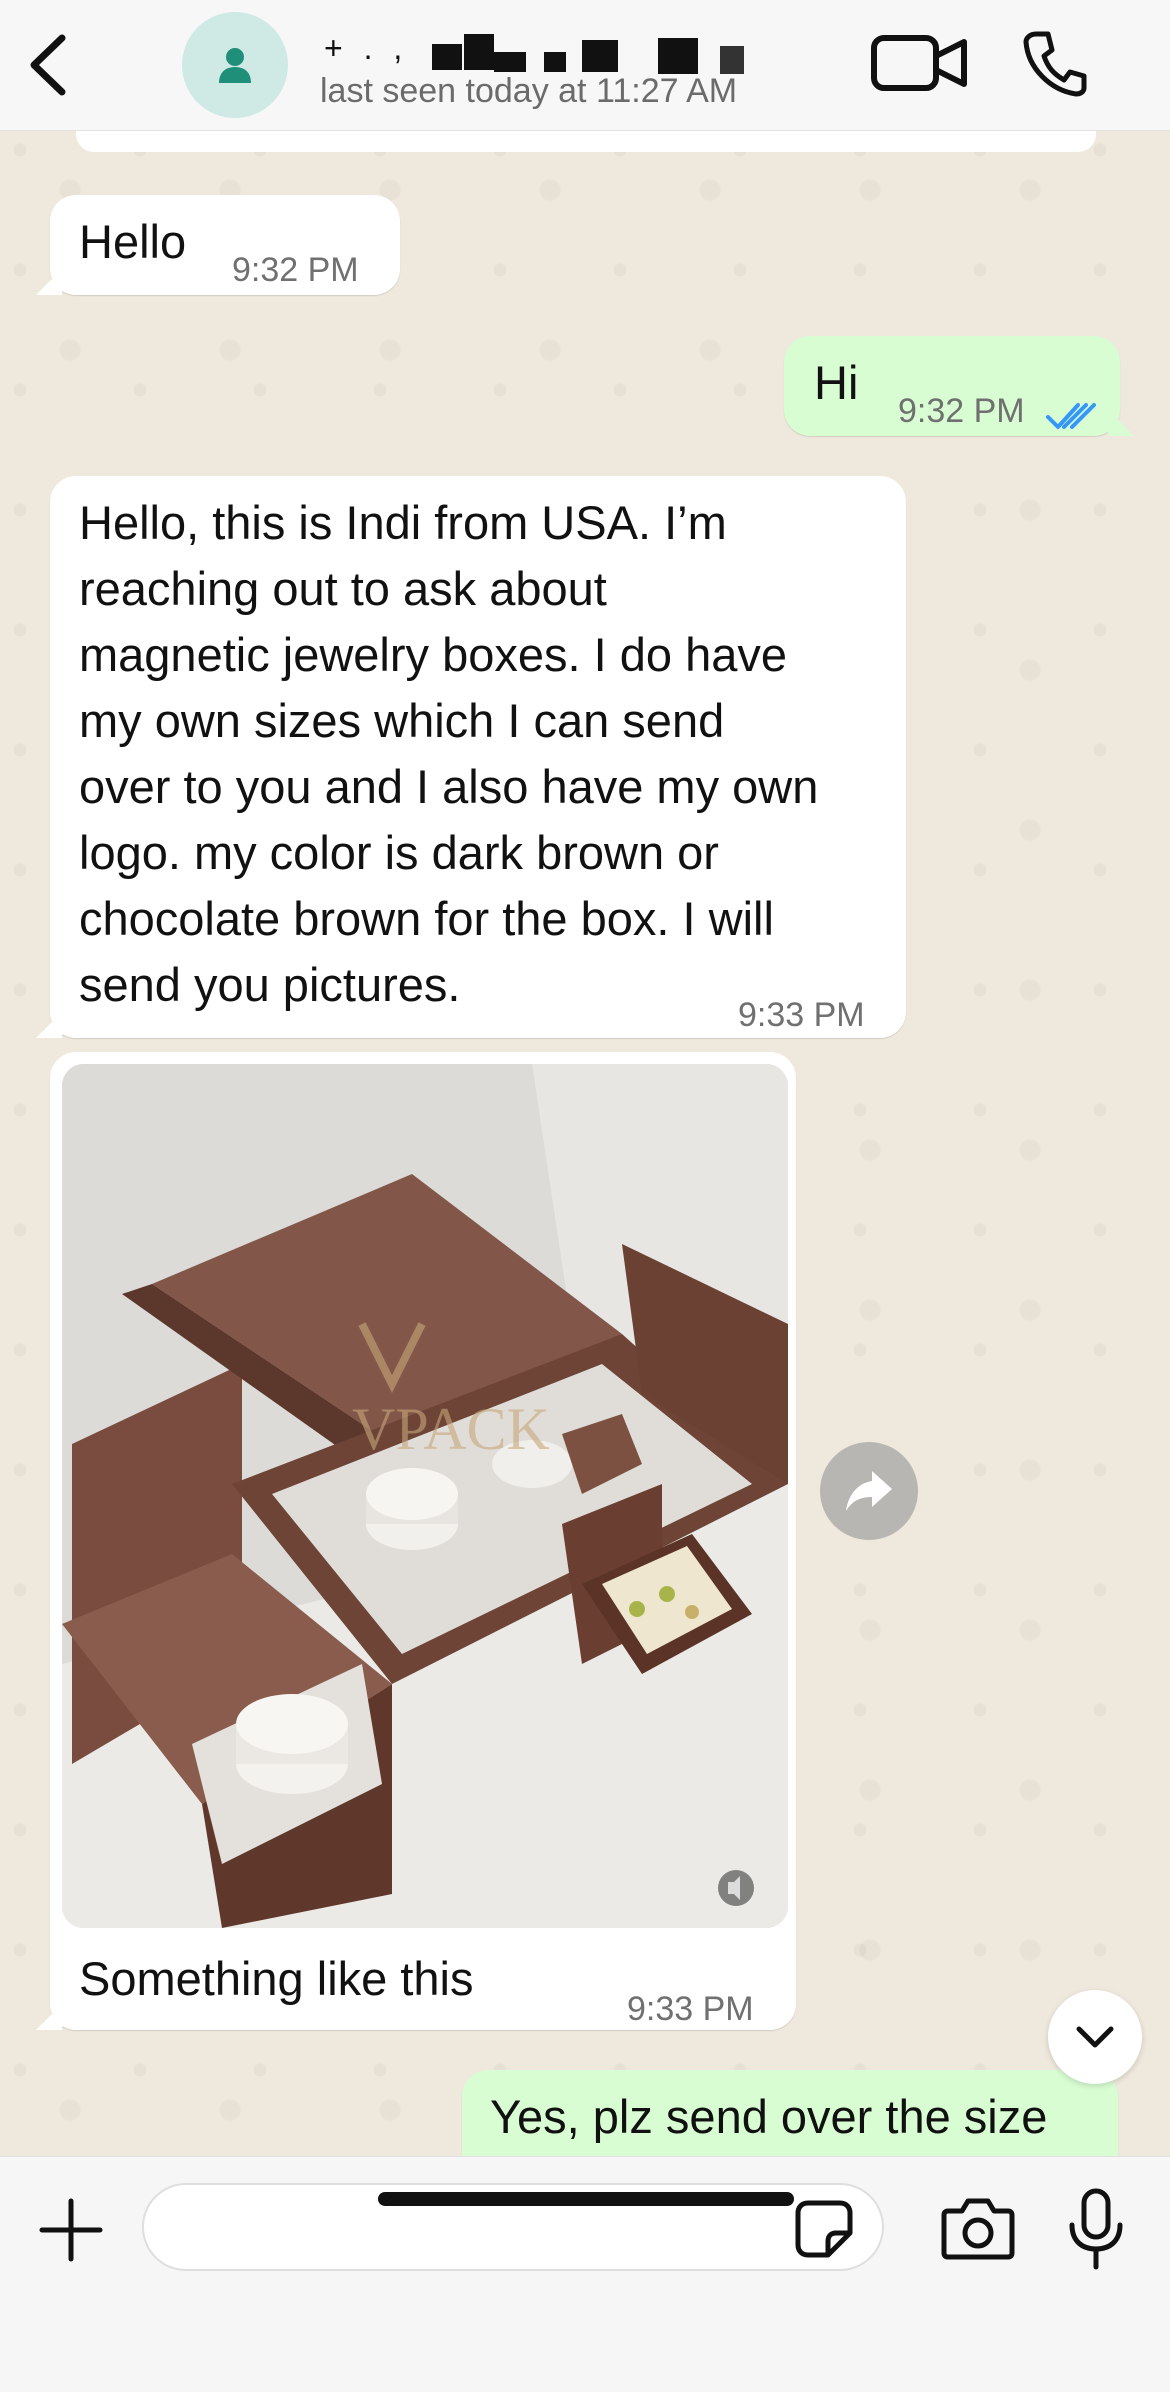  What do you see at coordinates (978, 2228) in the screenshot?
I see `camera-icon` at bounding box center [978, 2228].